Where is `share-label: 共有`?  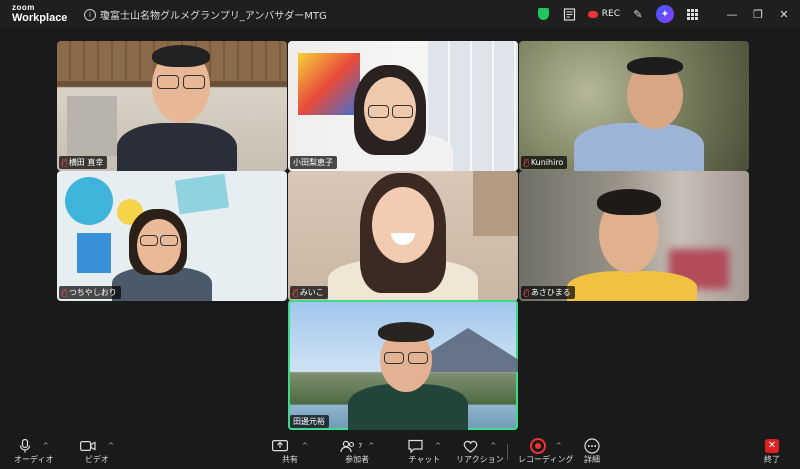 share-label: 共有 is located at coordinates (289, 459).